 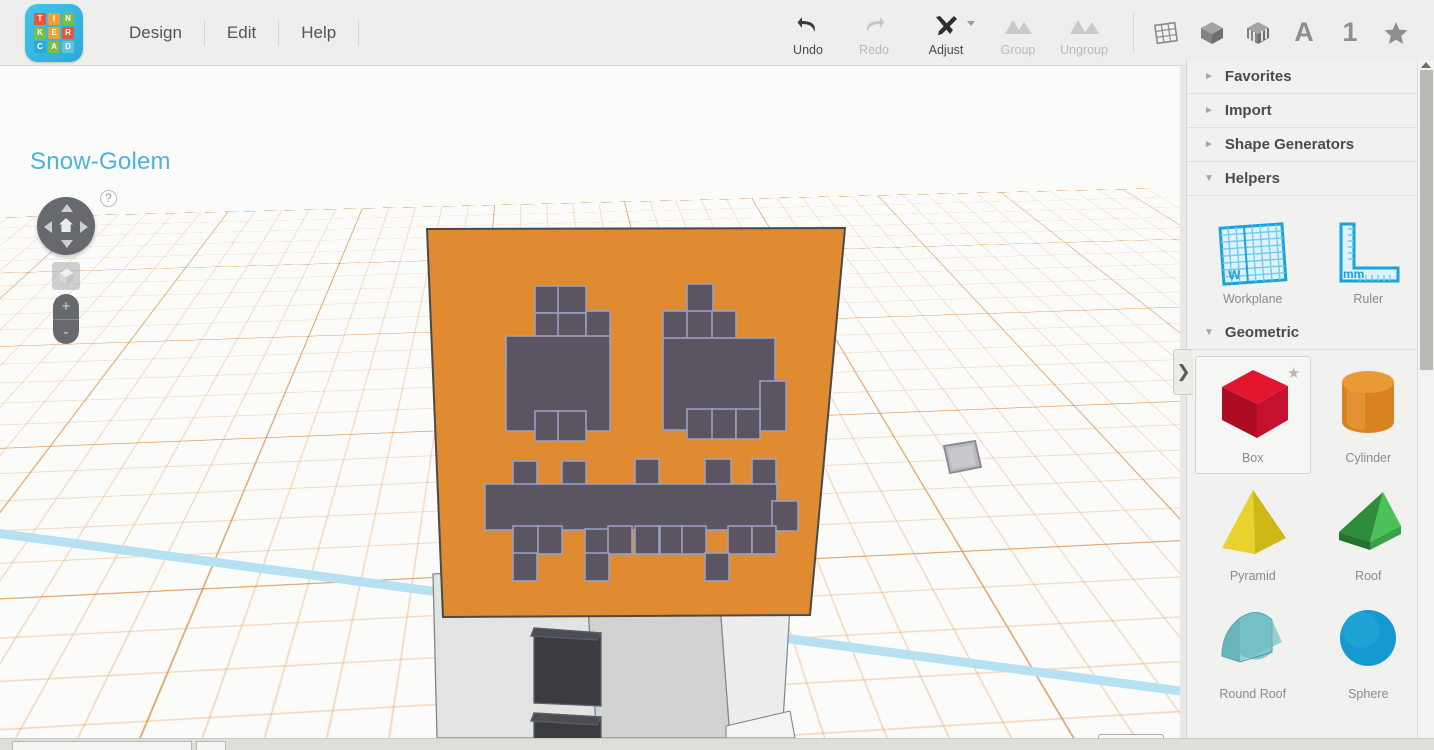 I want to click on undo-label: Undo, so click(x=808, y=49).